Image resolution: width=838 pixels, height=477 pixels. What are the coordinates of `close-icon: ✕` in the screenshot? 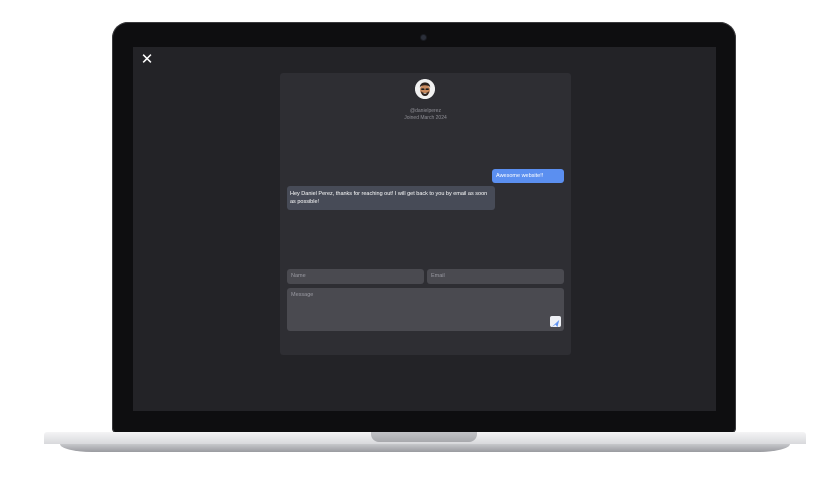 It's located at (147, 59).